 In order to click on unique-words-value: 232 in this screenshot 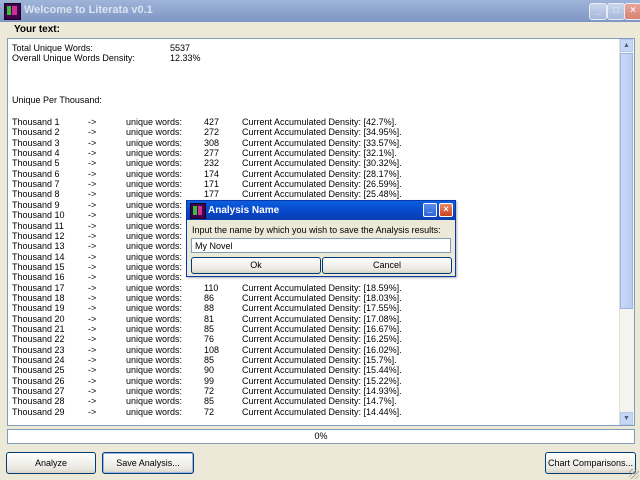, I will do `click(212, 163)`.